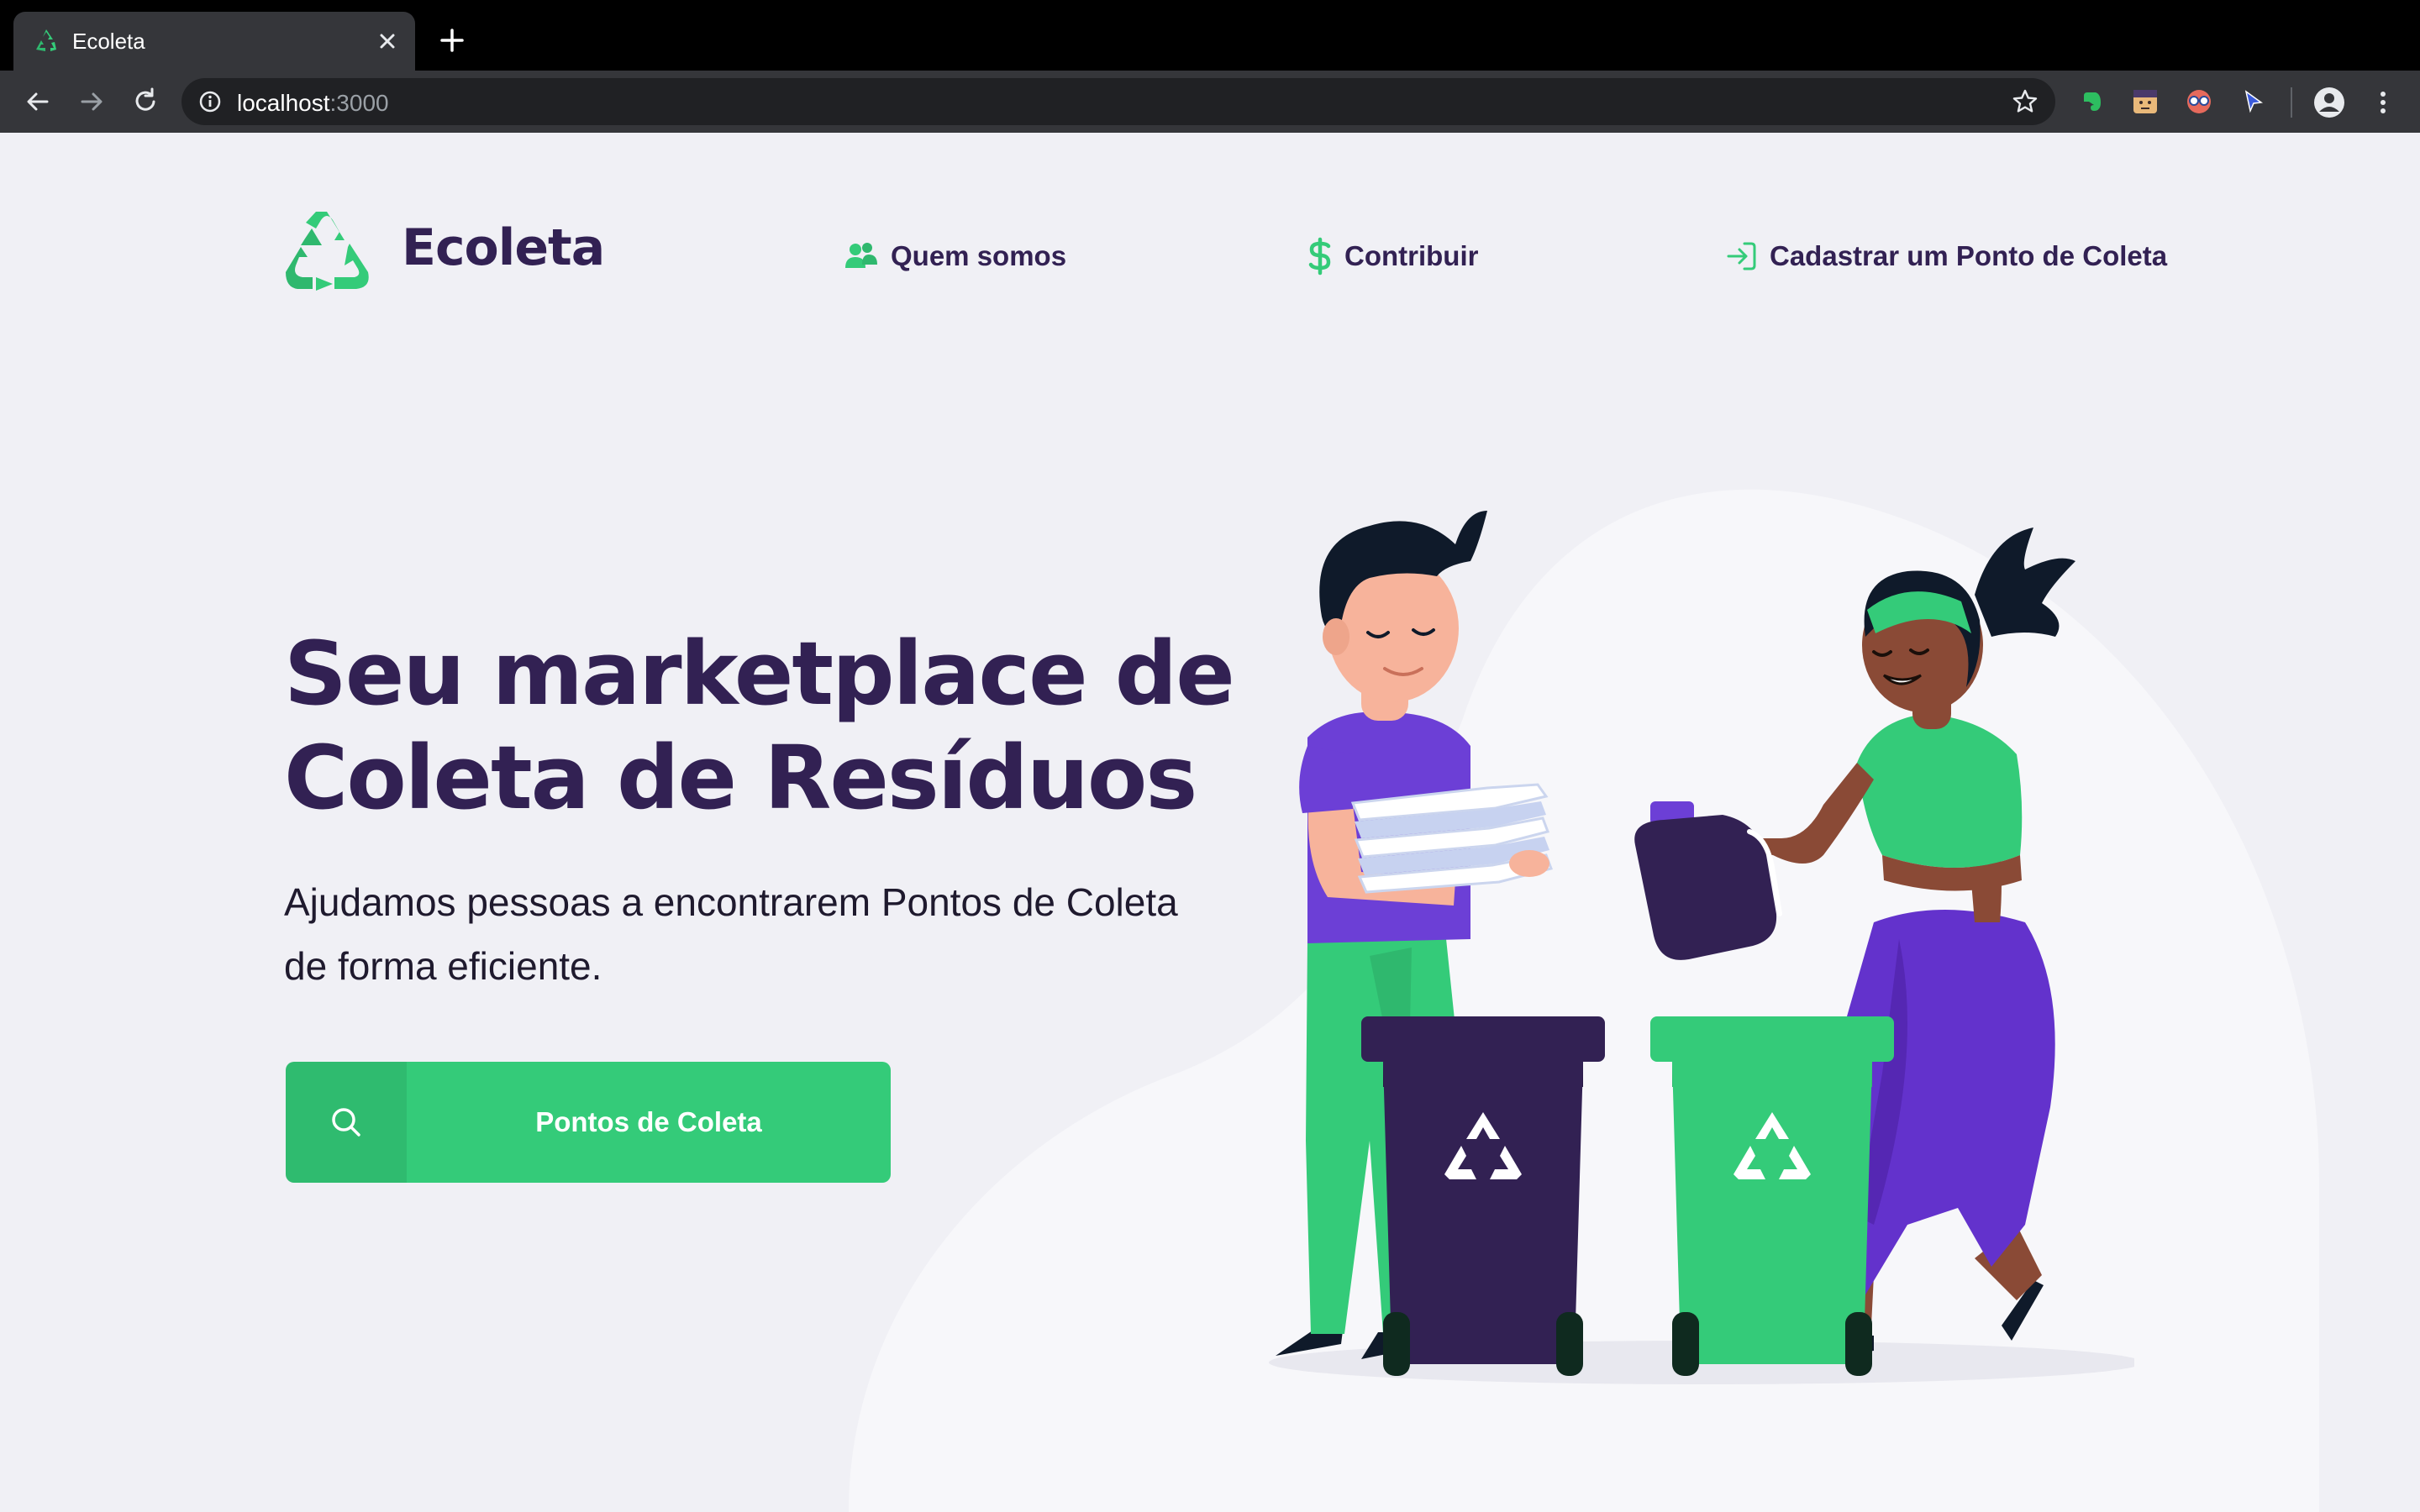 This screenshot has height=1512, width=2420. What do you see at coordinates (37, 101) in the screenshot?
I see `back-arrow-icon` at bounding box center [37, 101].